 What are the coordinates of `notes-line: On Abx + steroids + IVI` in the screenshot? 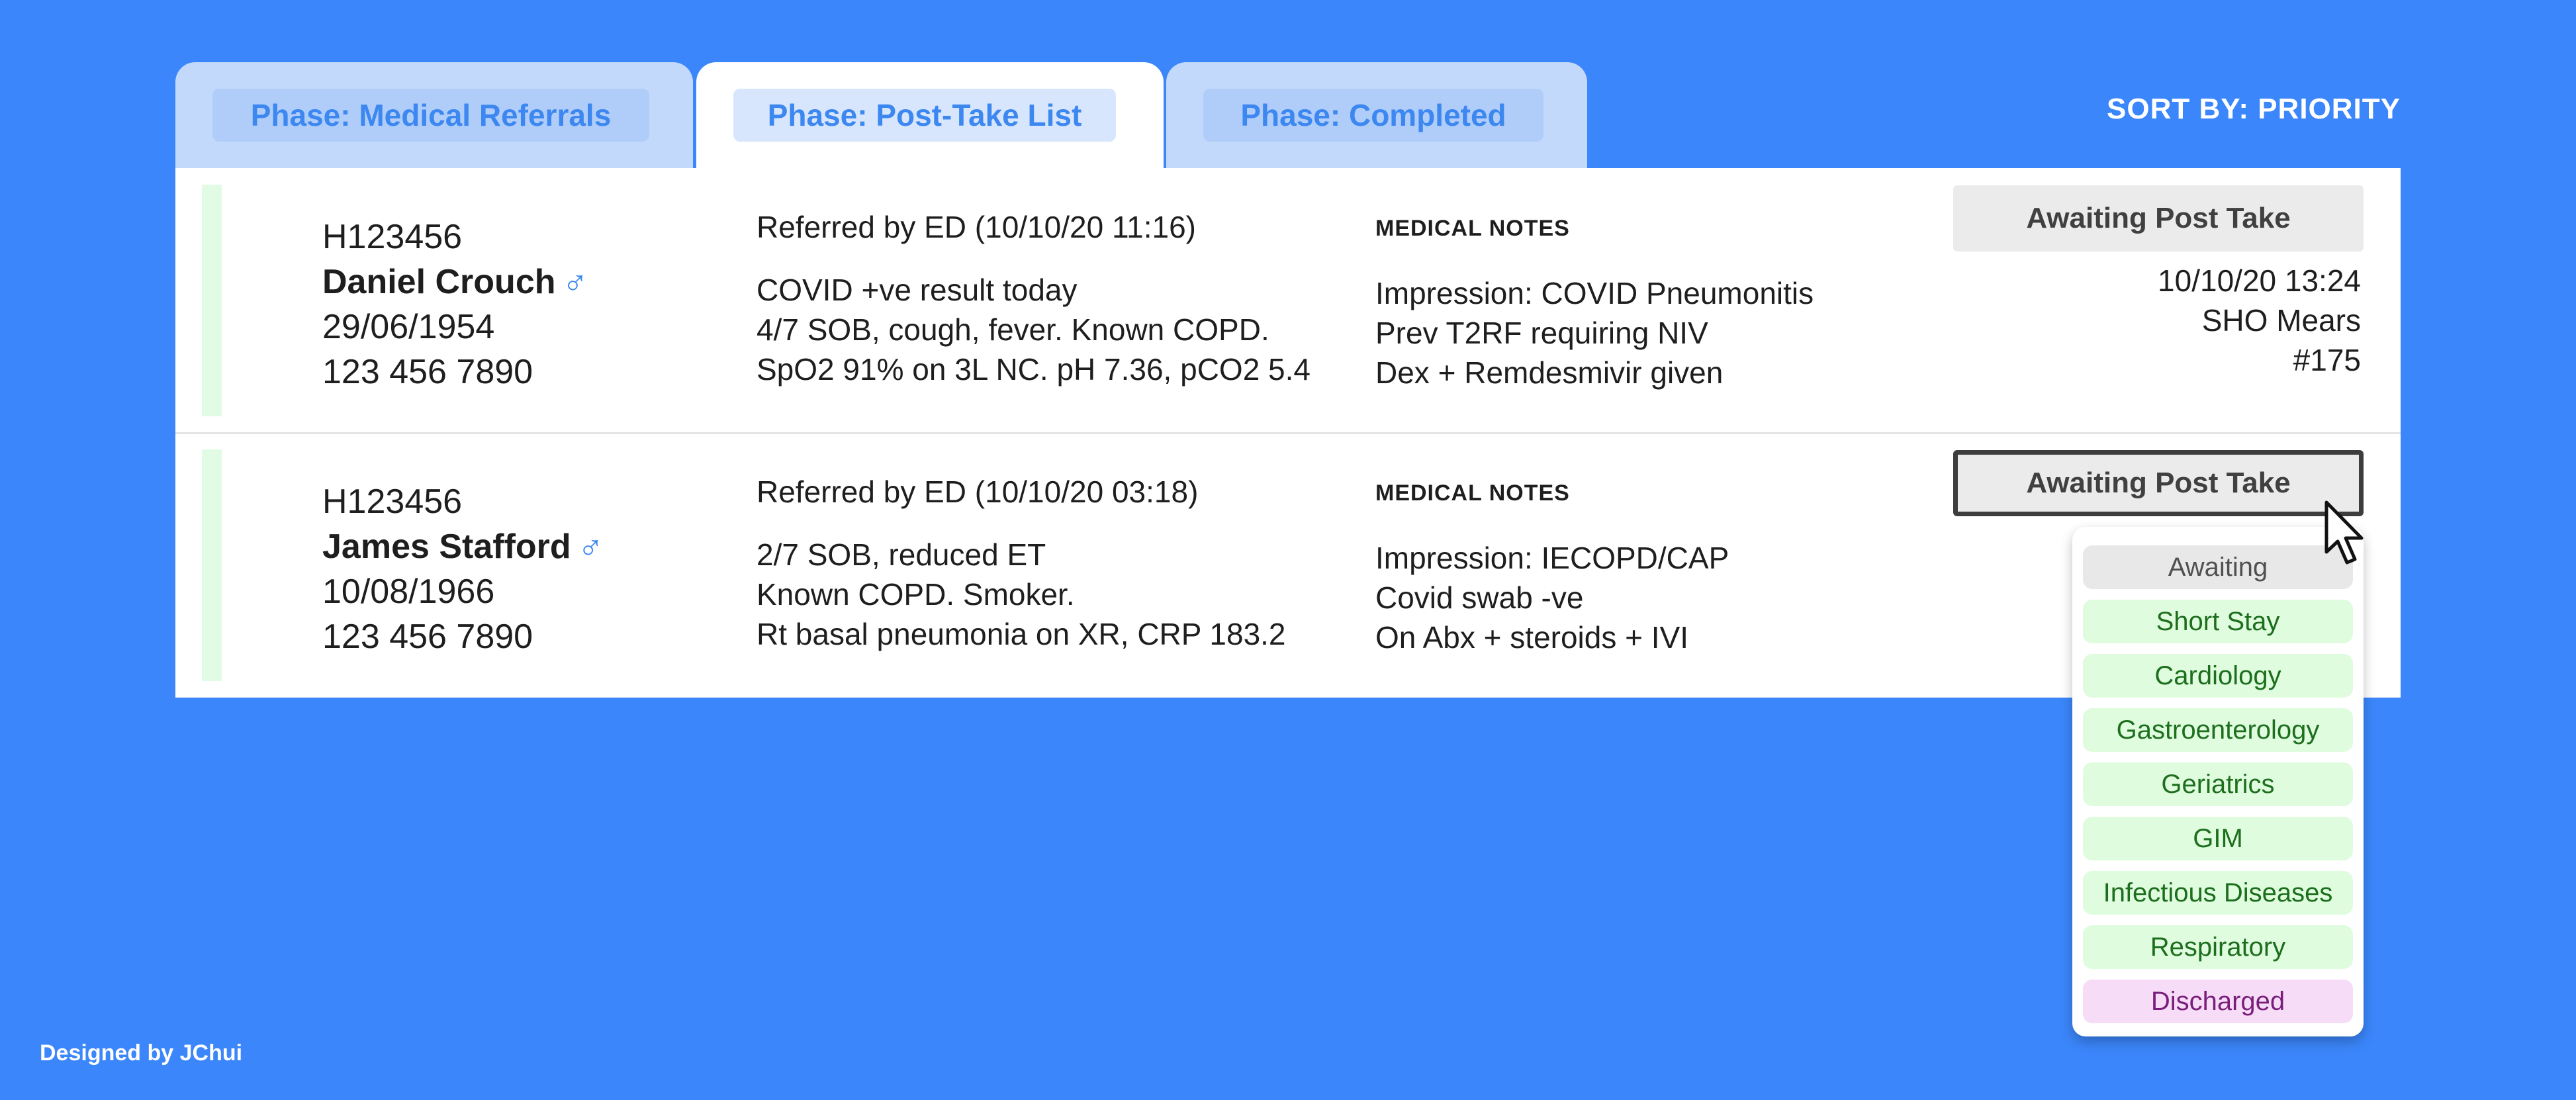 It's located at (1532, 638).